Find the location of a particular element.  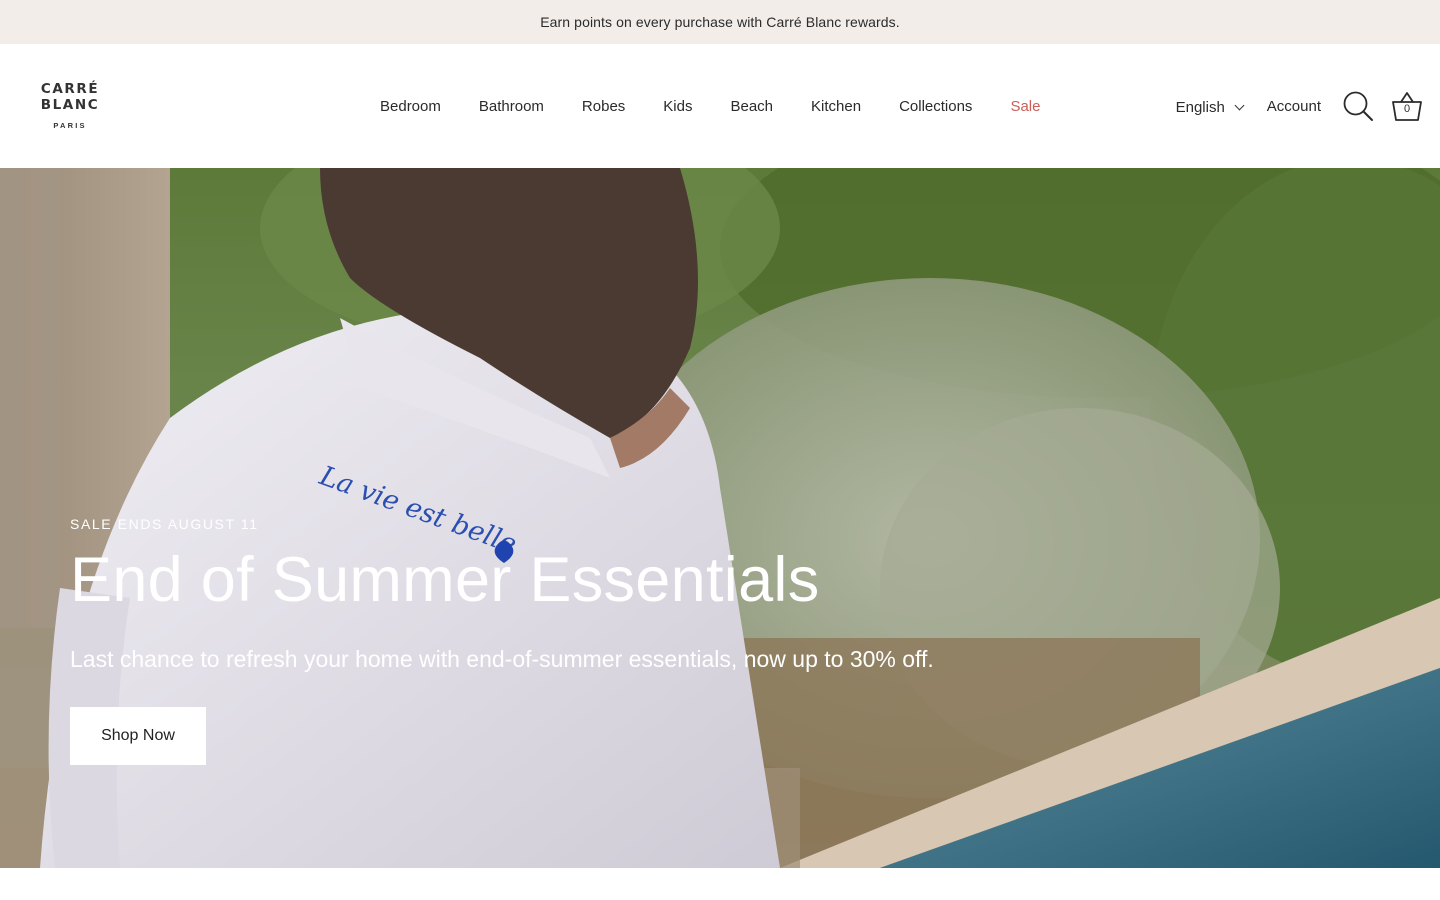

nav-item-beach: Beach is located at coordinates (751, 106).